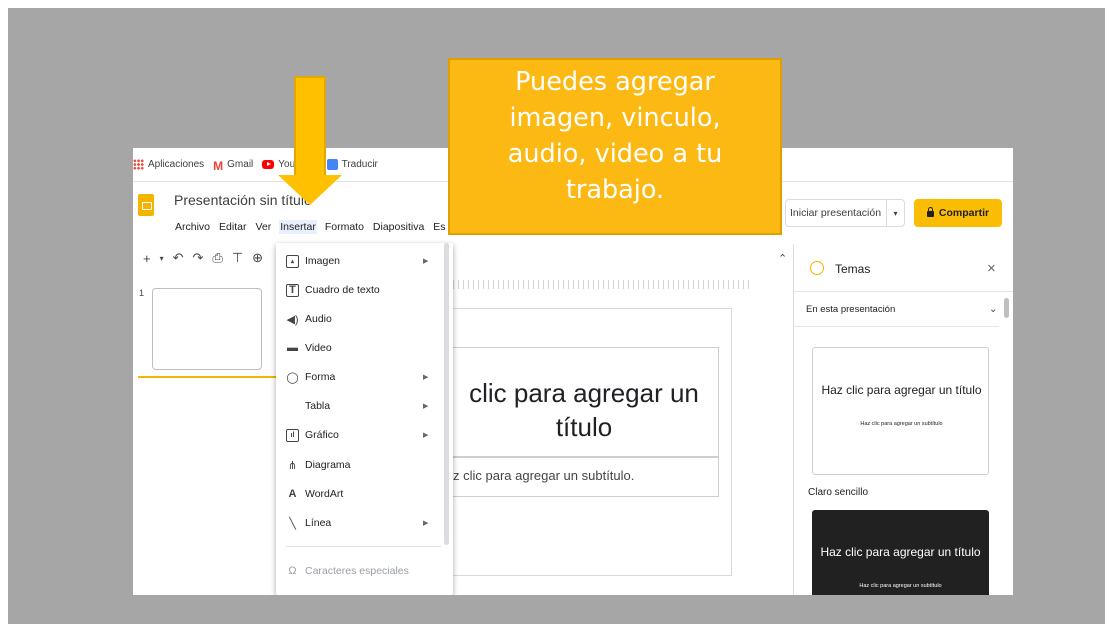  I want to click on present-button: Iniciar presentación ▾, so click(845, 213).